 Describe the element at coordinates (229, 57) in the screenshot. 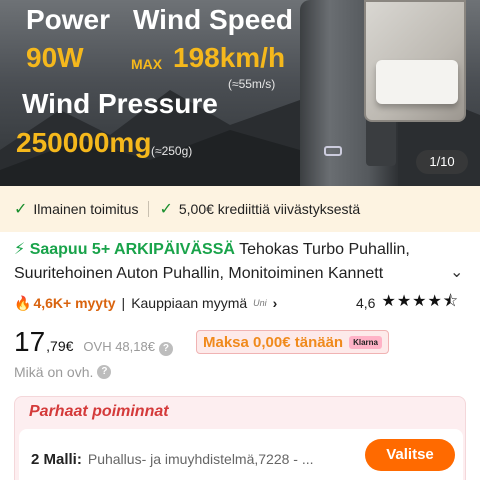

I see `wind-speed-value: 198km/h` at that location.